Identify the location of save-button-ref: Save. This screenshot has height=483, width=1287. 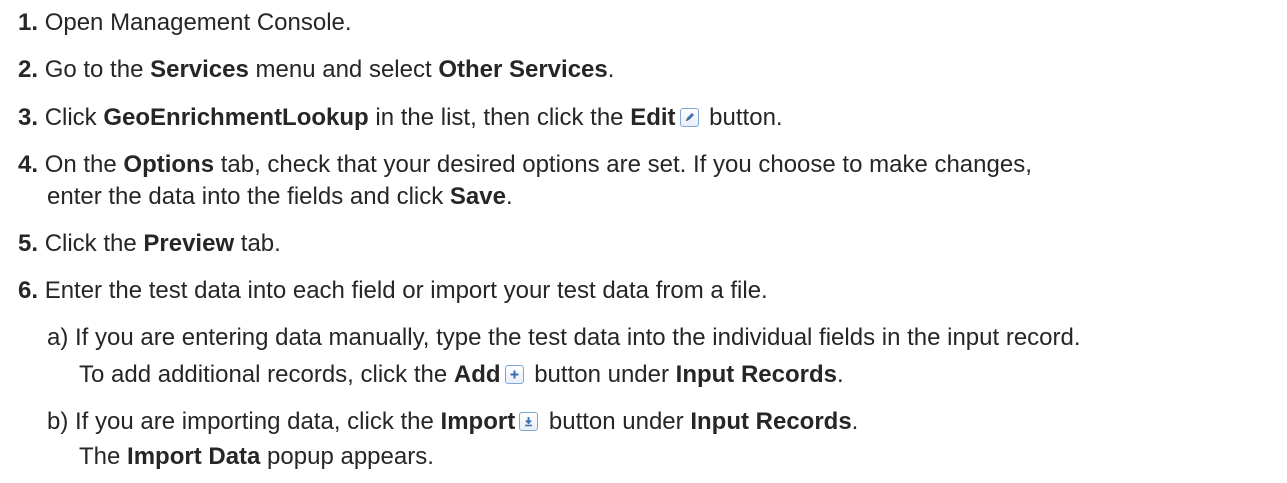
(477, 196).